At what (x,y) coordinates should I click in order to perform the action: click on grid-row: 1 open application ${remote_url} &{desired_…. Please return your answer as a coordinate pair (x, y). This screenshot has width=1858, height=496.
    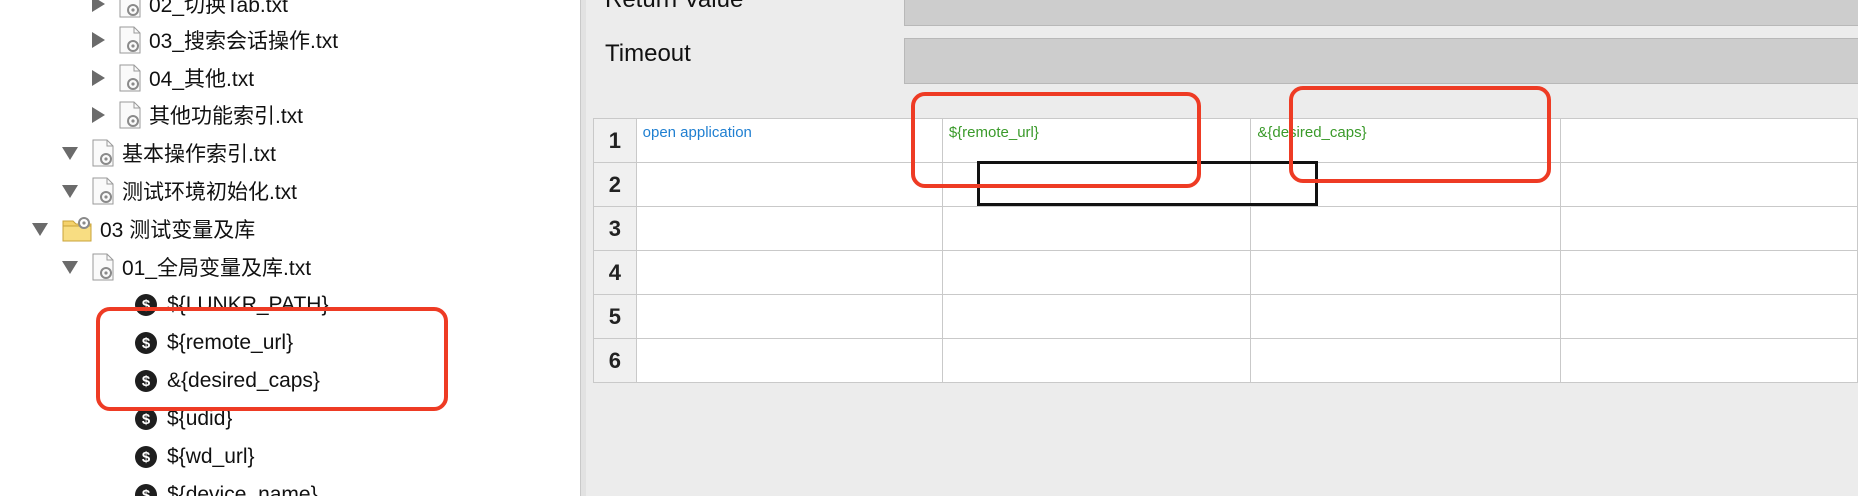
    Looking at the image, I should click on (1225, 140).